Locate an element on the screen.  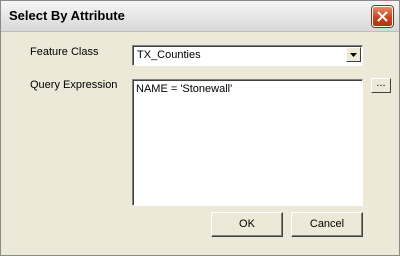
feature-class-label: Feature Class is located at coordinates (64, 52).